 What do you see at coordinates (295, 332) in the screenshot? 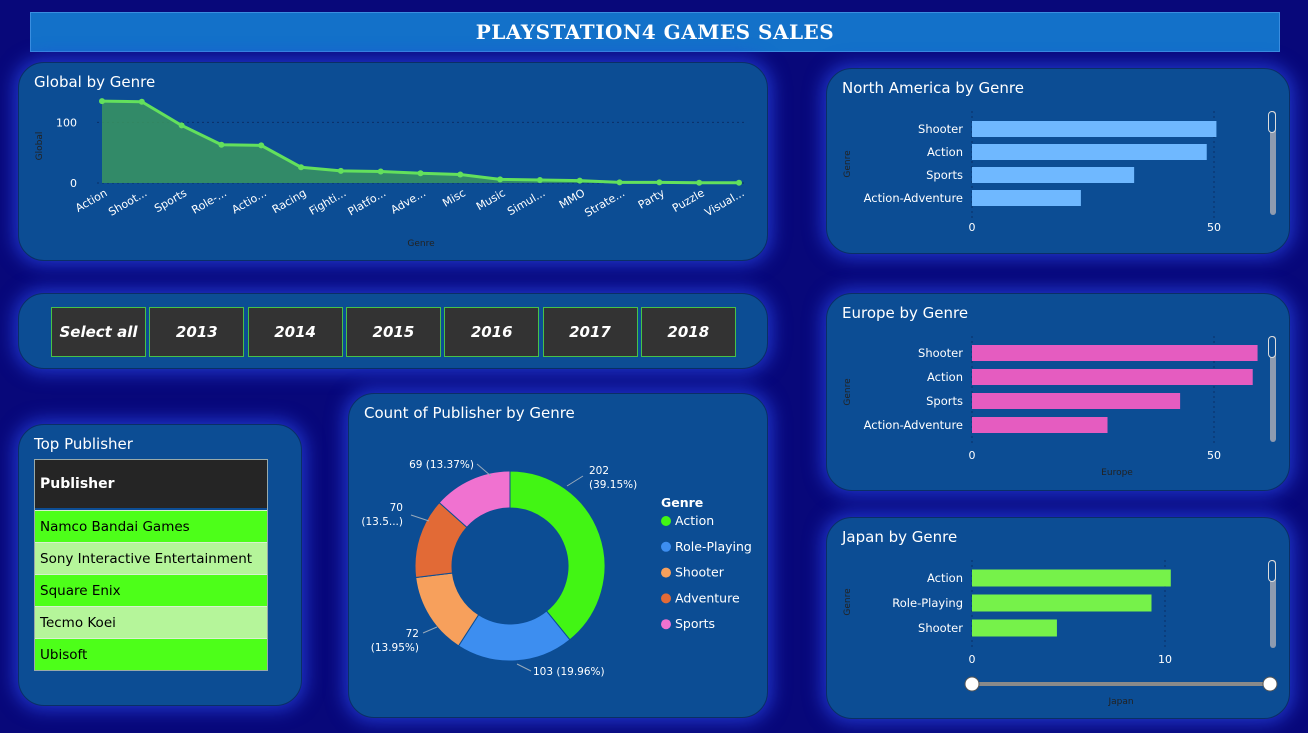
I see `slicer-year-button: 2014` at bounding box center [295, 332].